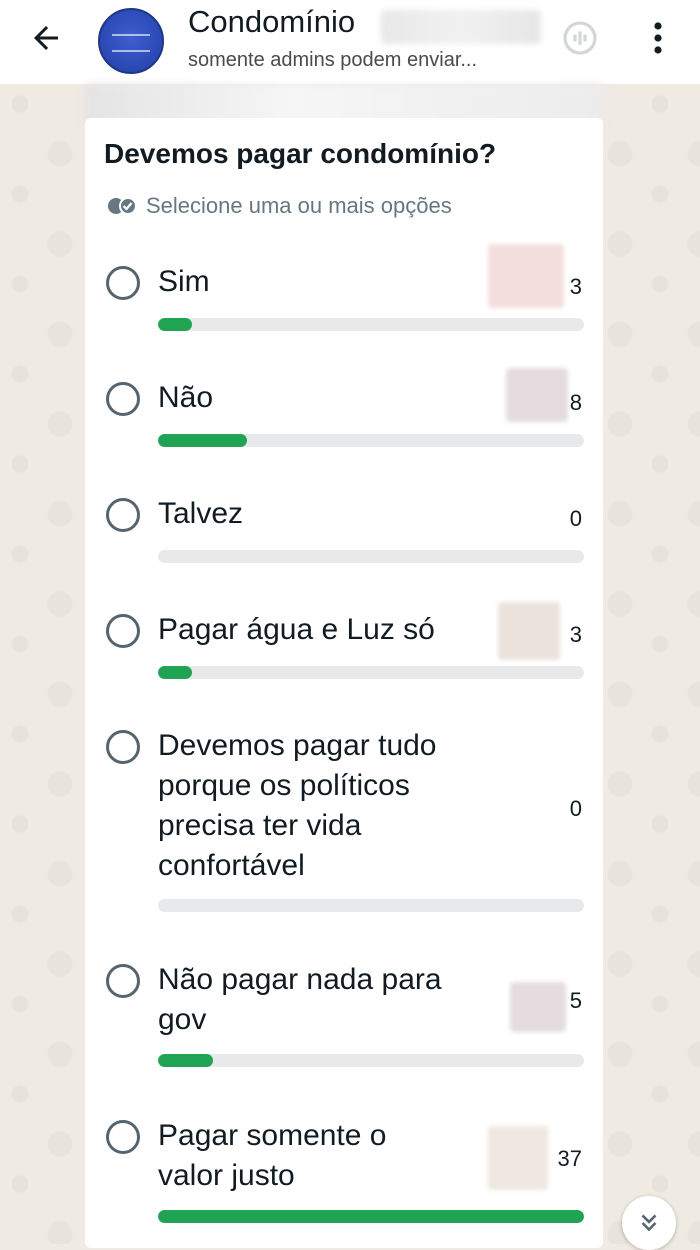 This screenshot has width=700, height=1250. I want to click on call-button, so click(580, 38).